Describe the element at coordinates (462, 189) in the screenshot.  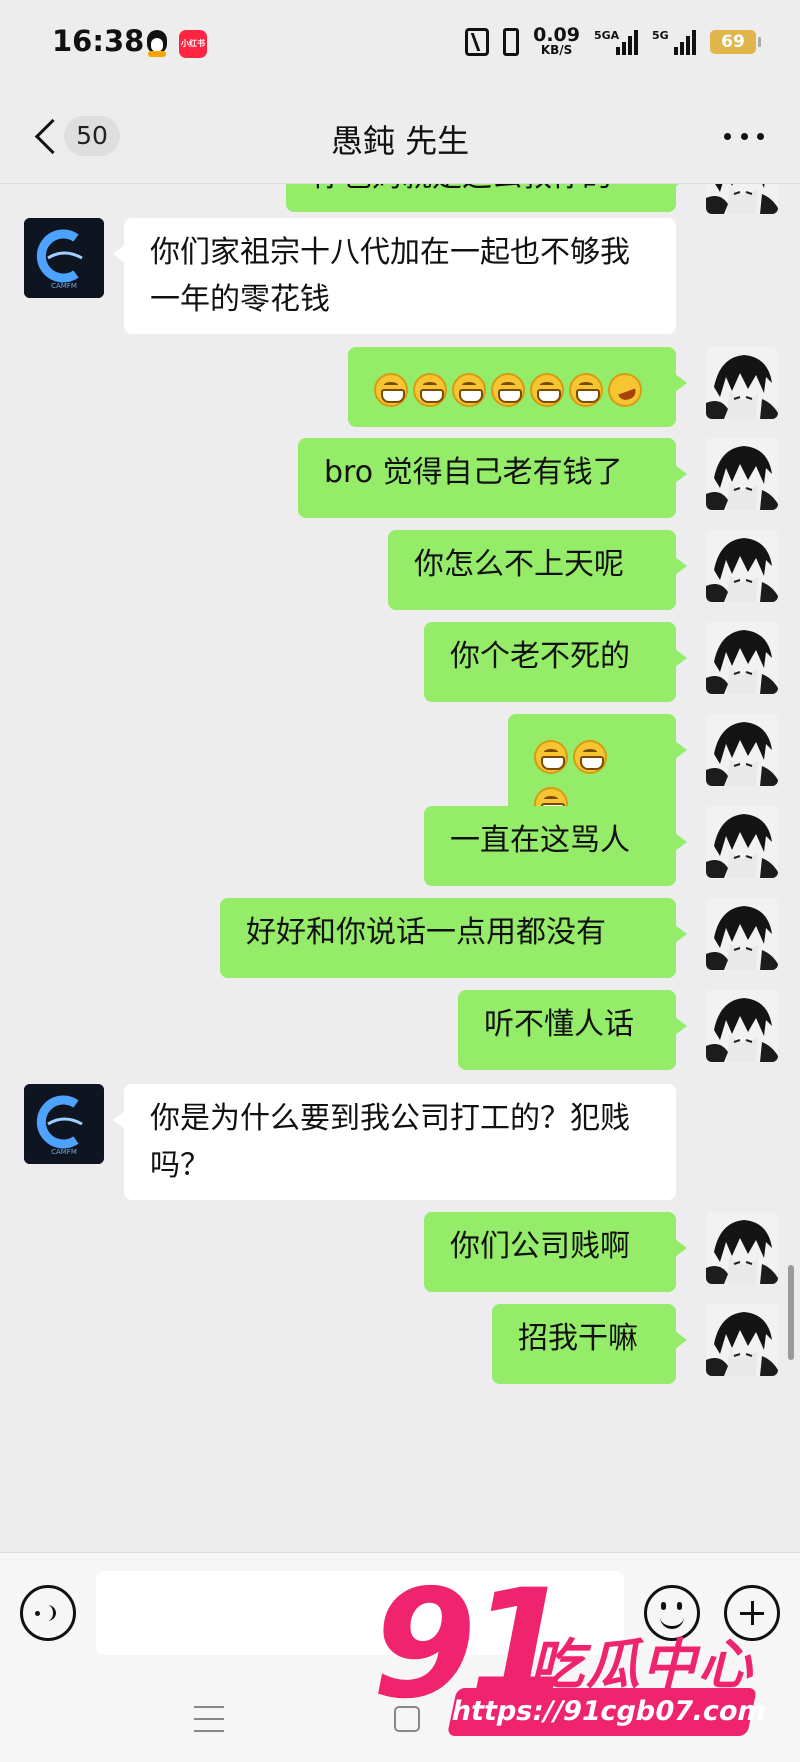
I see `message-text: 你爸妈就是这么教你的` at that location.